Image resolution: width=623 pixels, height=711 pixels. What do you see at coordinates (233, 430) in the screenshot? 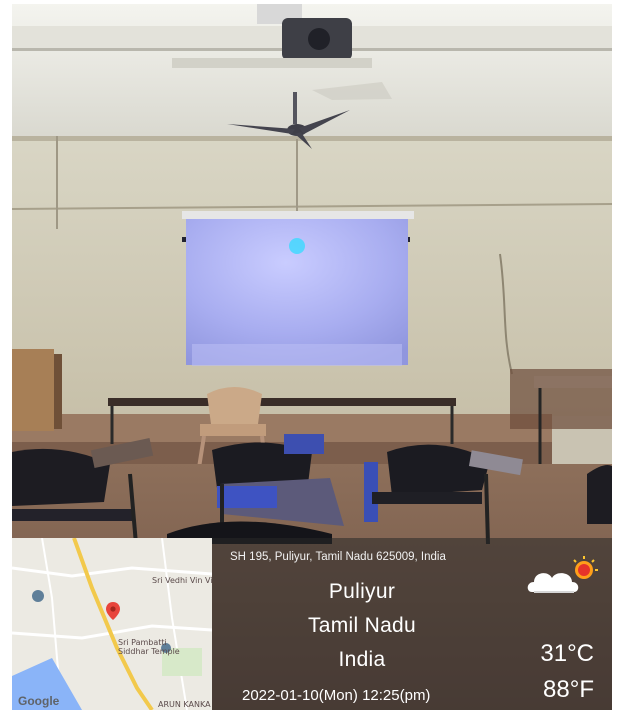
I see `plastic-chair-seat` at bounding box center [233, 430].